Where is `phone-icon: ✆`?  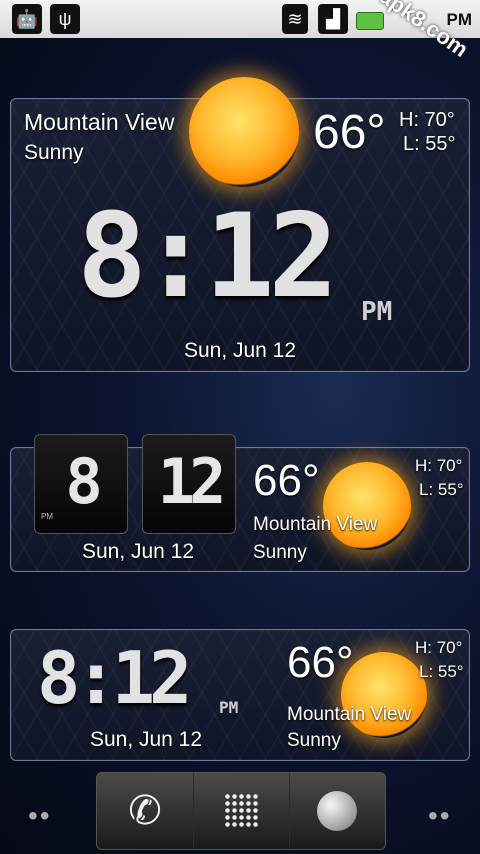 phone-icon: ✆ is located at coordinates (145, 811).